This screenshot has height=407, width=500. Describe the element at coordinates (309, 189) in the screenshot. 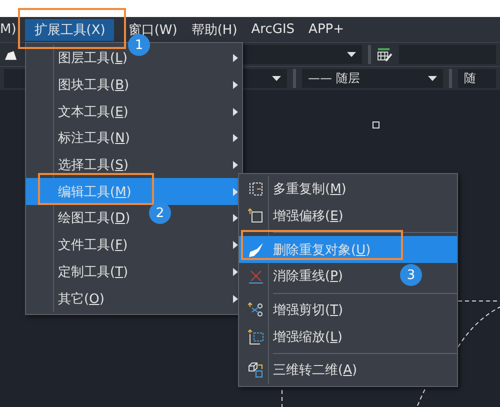

I see `menu-item: 多重复制(M)` at that location.